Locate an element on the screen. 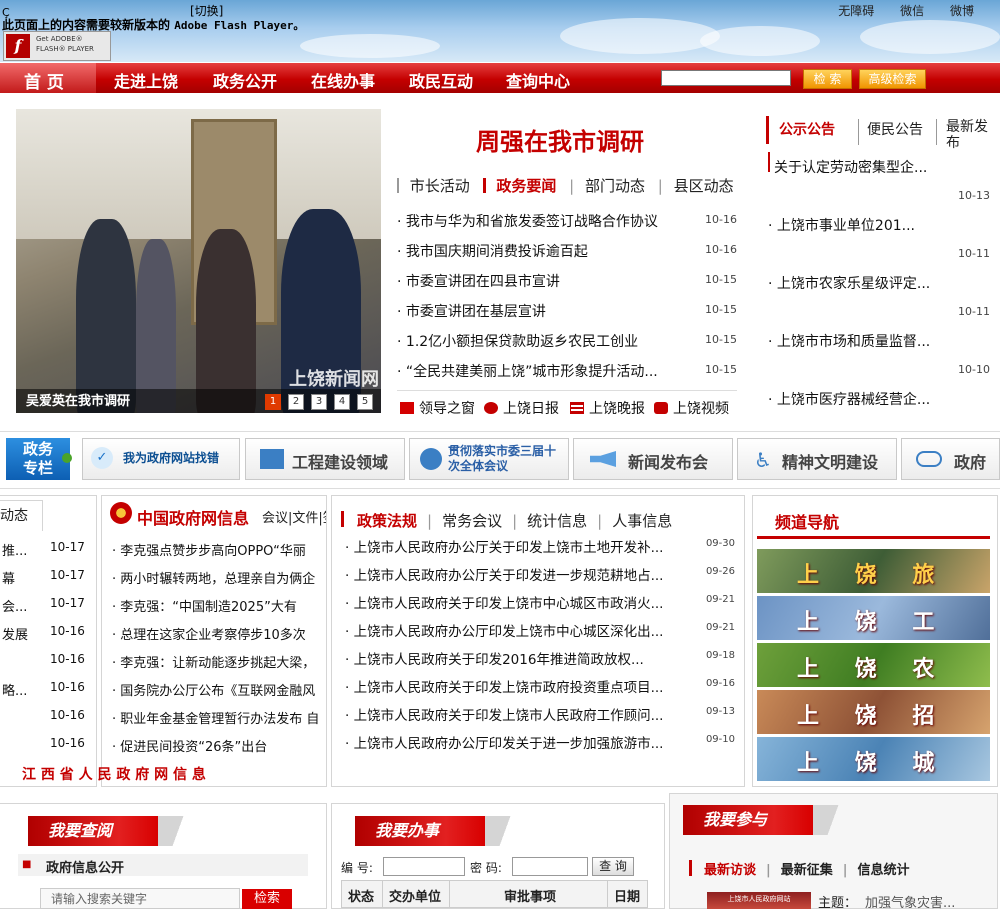 This screenshot has height=911, width=1000. list-item: · “全民共建美丽上饶”城市形象提升活动... 10-15 is located at coordinates (567, 371).